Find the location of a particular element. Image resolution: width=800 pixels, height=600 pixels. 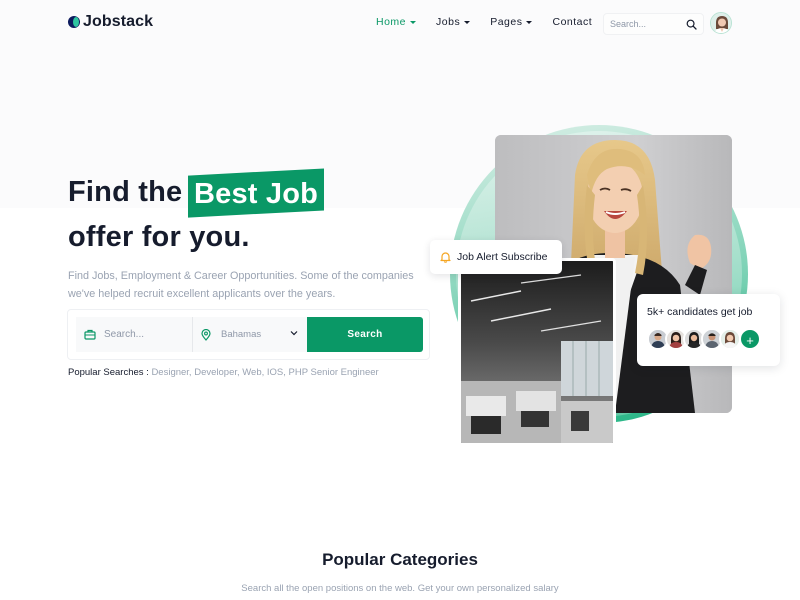

nav-search-input is located at coordinates (641, 24).